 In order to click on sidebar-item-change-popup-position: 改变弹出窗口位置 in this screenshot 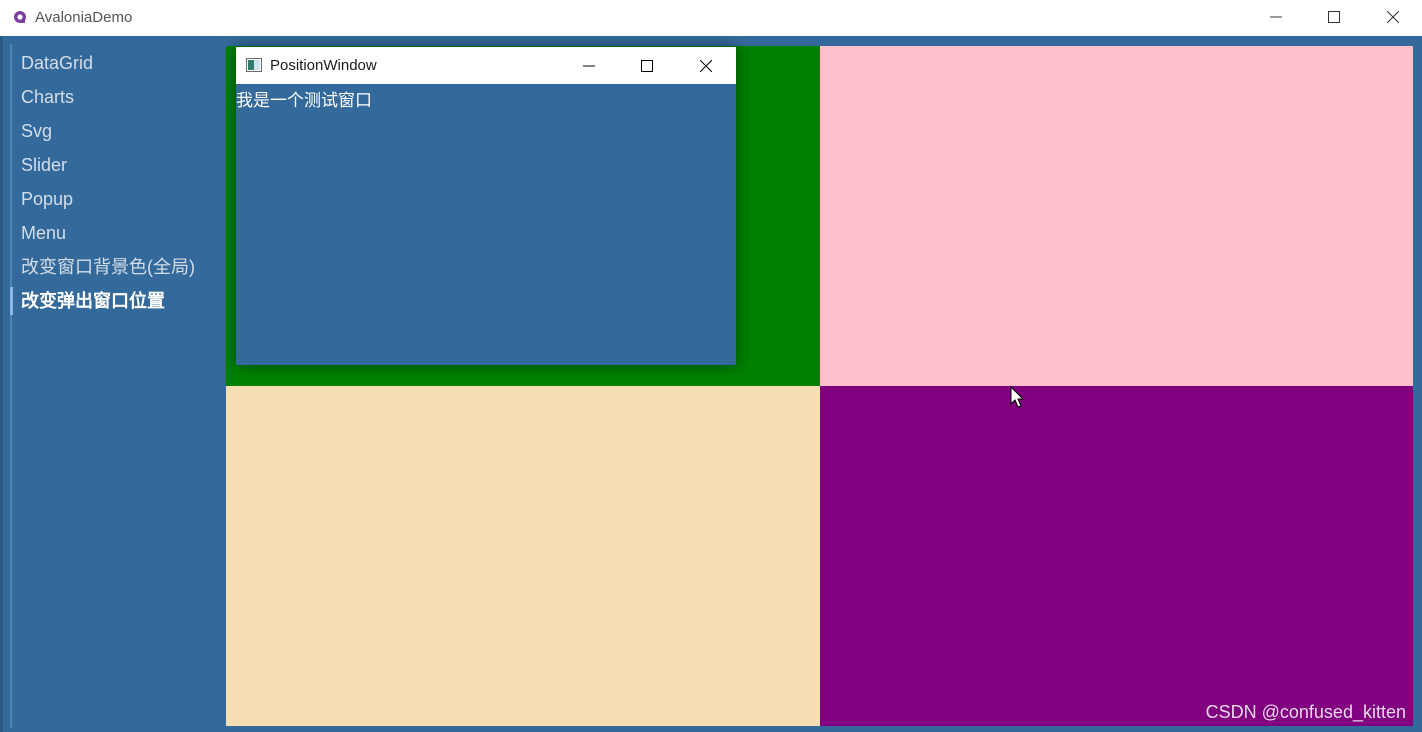, I will do `click(113, 301)`.